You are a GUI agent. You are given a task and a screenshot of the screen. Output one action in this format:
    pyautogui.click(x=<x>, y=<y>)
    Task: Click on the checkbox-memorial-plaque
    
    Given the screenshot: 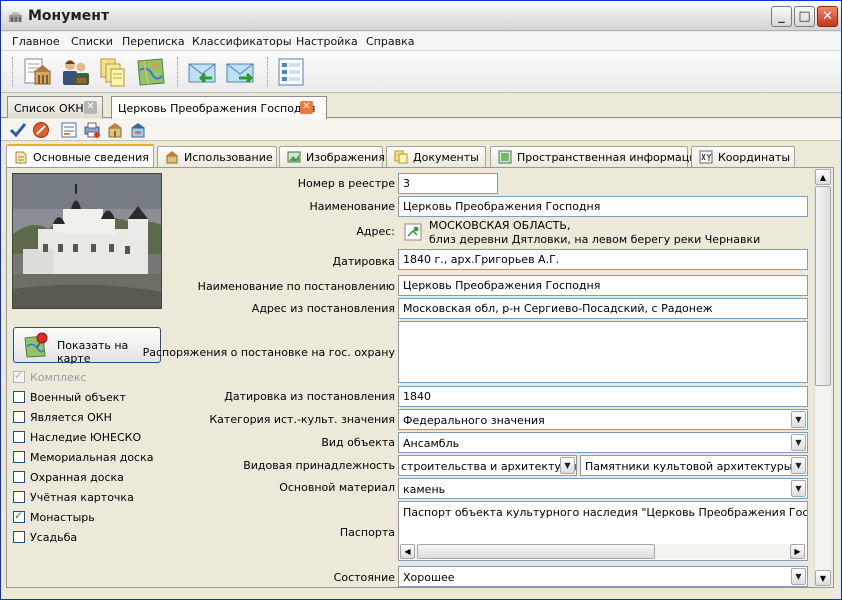 What is the action you would take?
    pyautogui.click(x=19, y=457)
    